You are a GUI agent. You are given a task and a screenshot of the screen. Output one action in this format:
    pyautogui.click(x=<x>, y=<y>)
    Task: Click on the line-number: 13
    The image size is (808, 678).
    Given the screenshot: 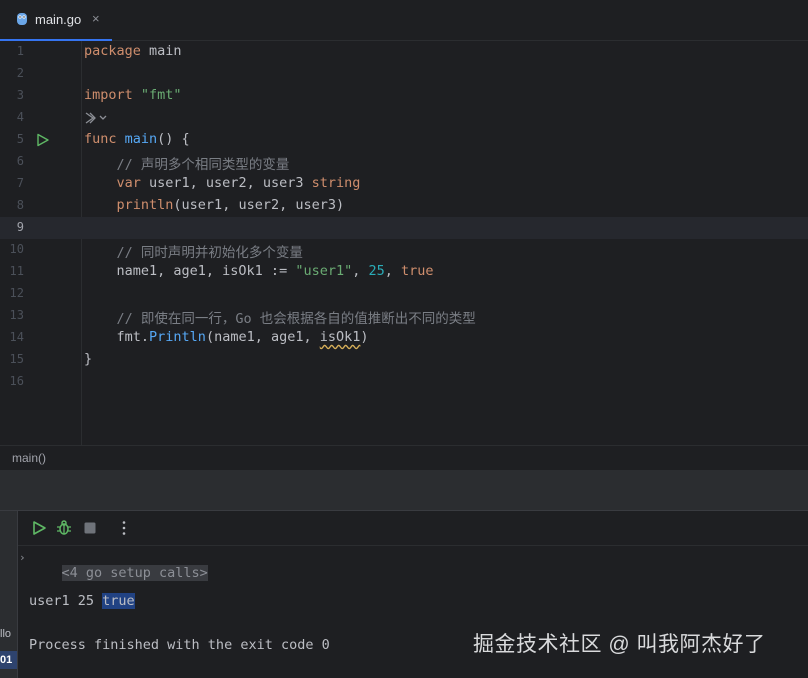 What is the action you would take?
    pyautogui.click(x=16, y=315)
    